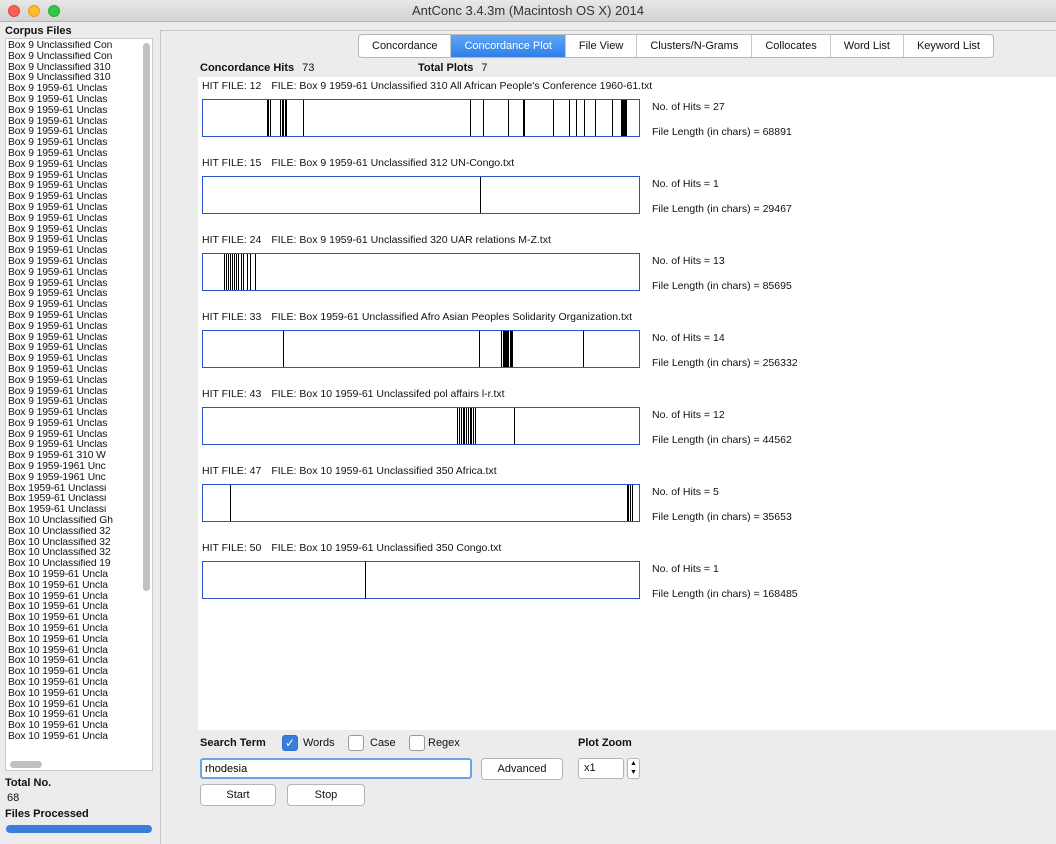  What do you see at coordinates (247, 68) in the screenshot?
I see `concordance-hits-label: Concordance Hits` at bounding box center [247, 68].